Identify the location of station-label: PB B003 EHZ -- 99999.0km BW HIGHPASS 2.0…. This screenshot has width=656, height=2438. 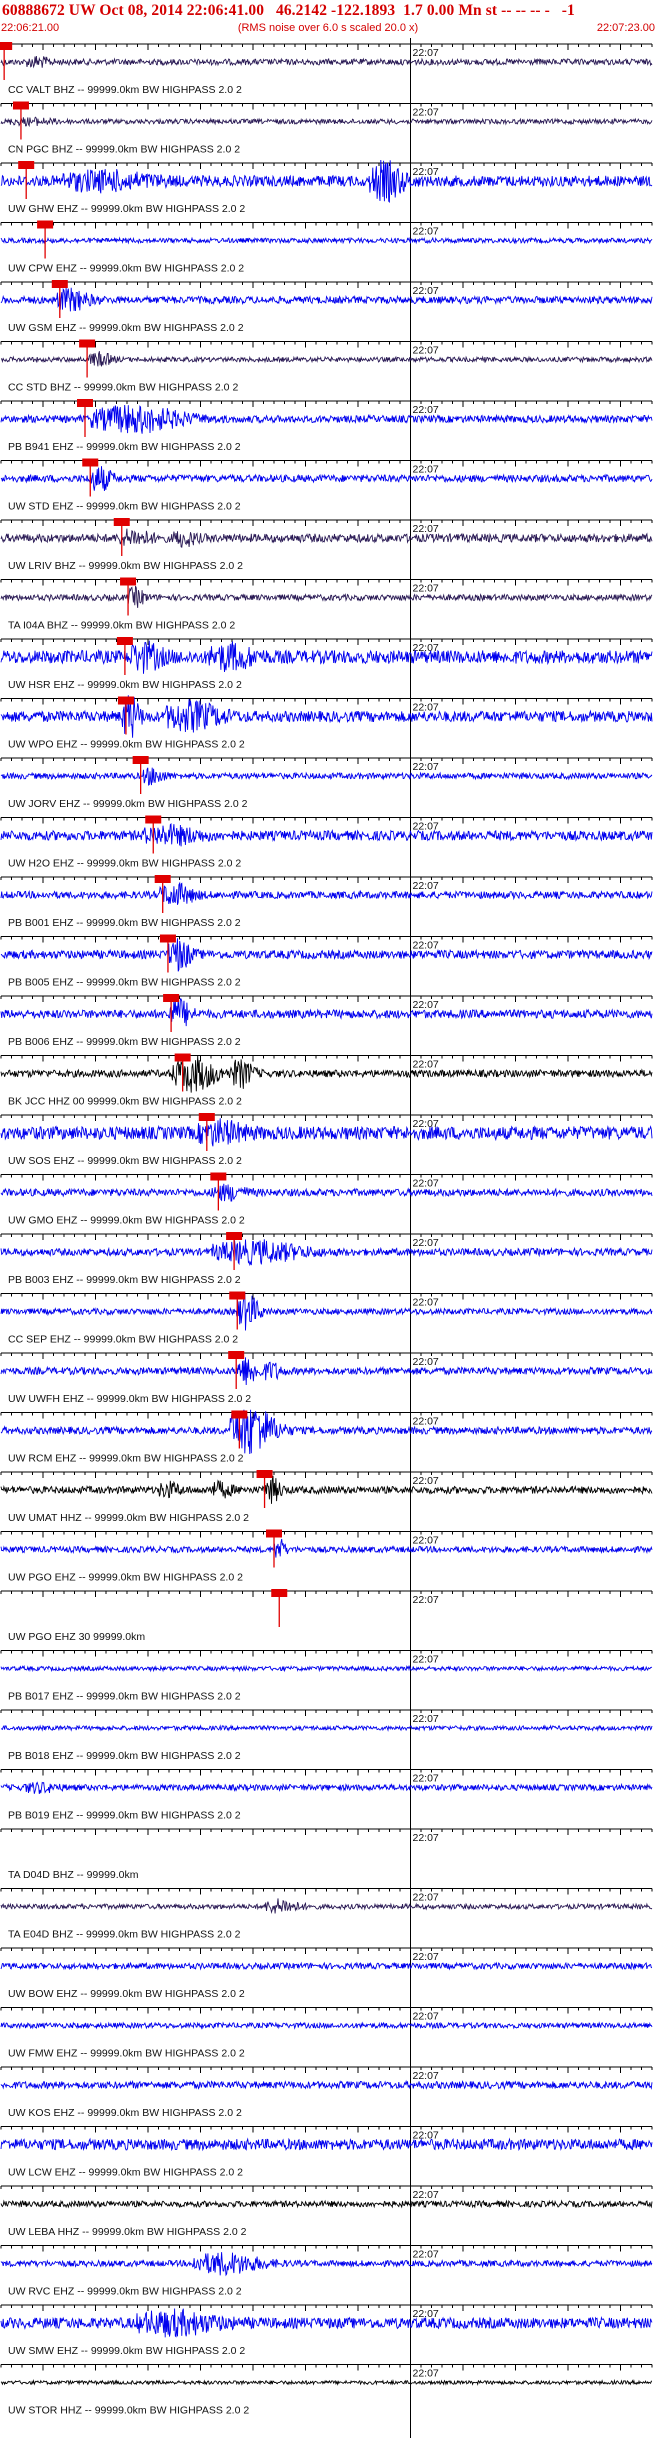
(124, 1280).